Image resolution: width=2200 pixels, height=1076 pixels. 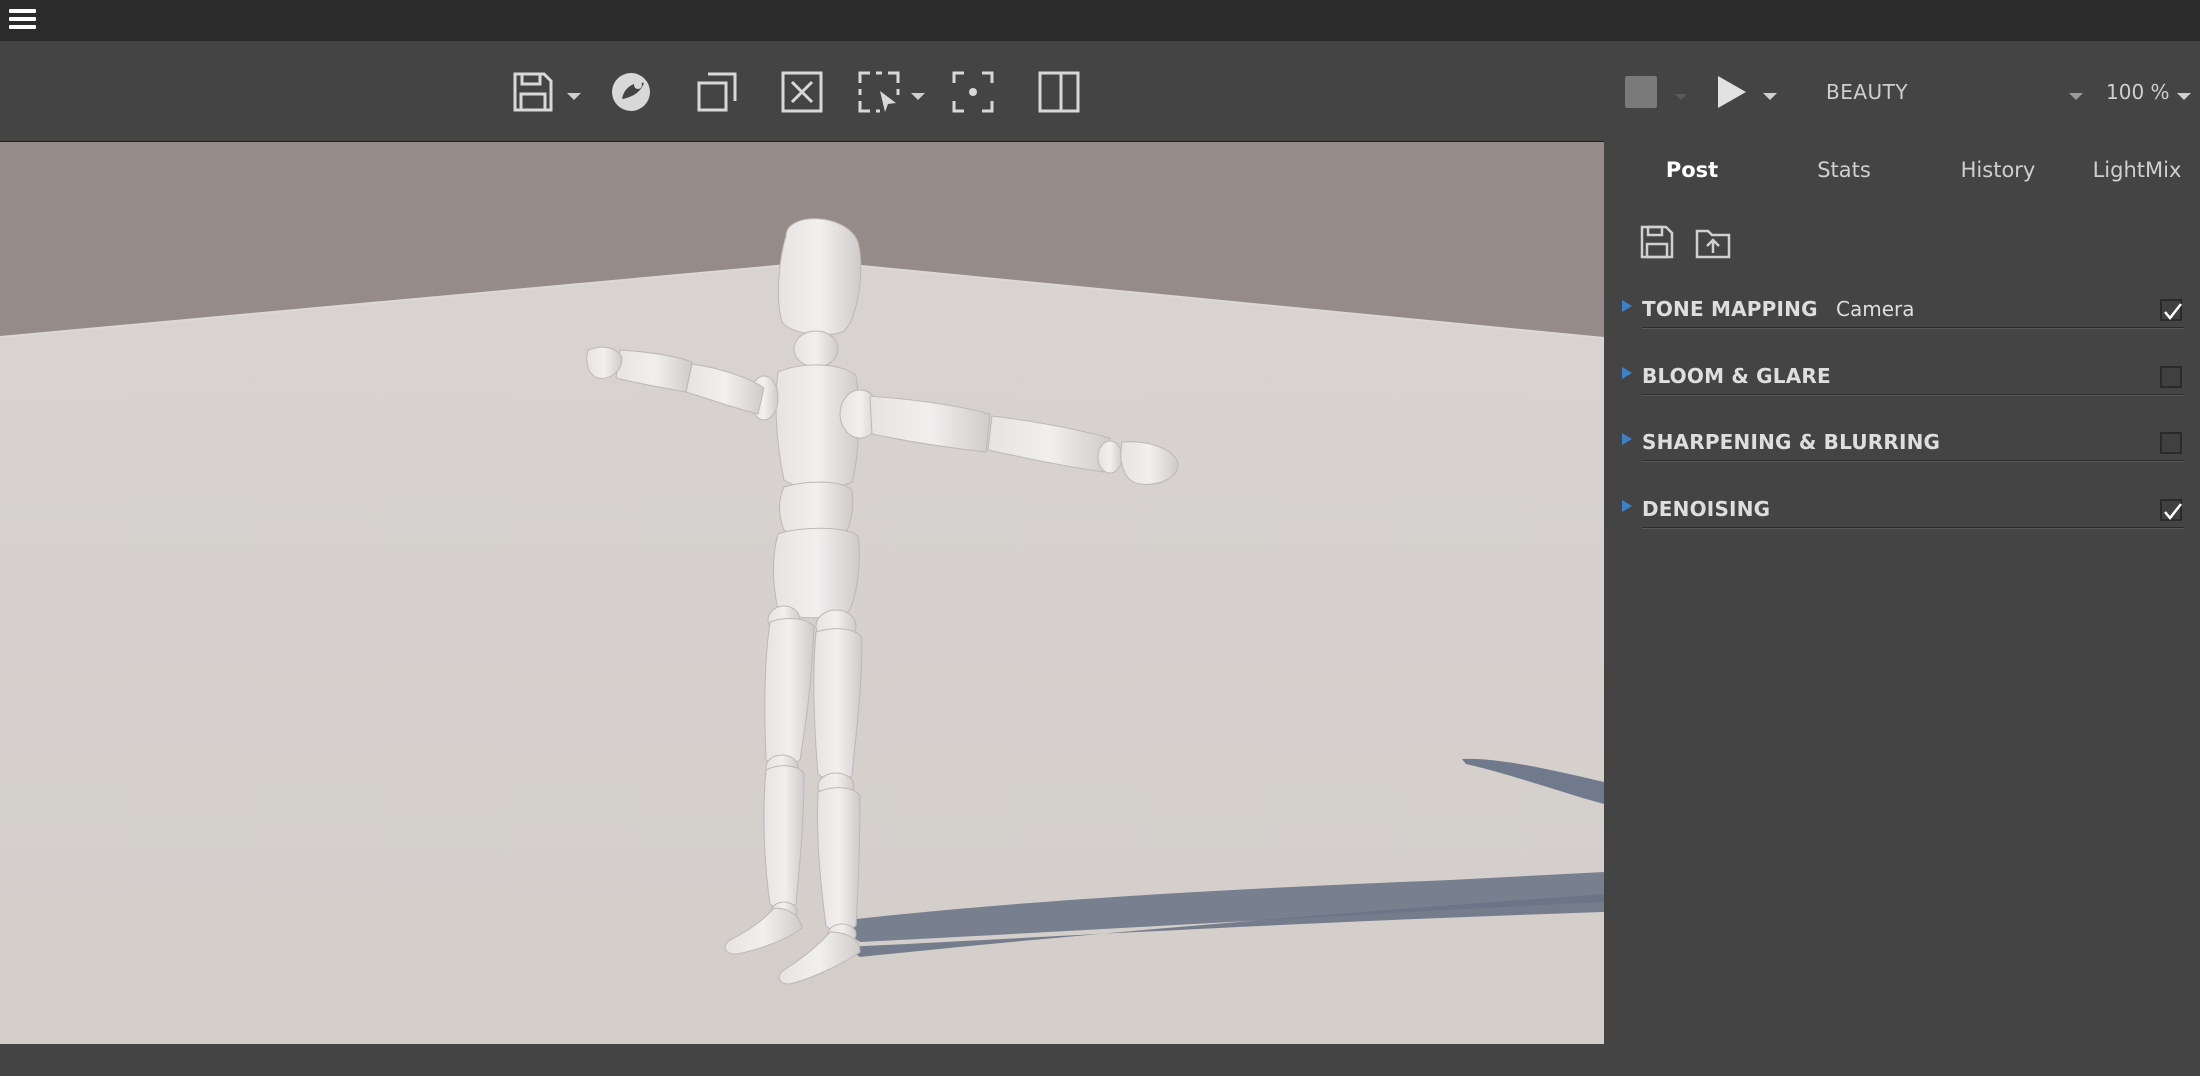 I want to click on zoom-select: 100 %, so click(x=2146, y=92).